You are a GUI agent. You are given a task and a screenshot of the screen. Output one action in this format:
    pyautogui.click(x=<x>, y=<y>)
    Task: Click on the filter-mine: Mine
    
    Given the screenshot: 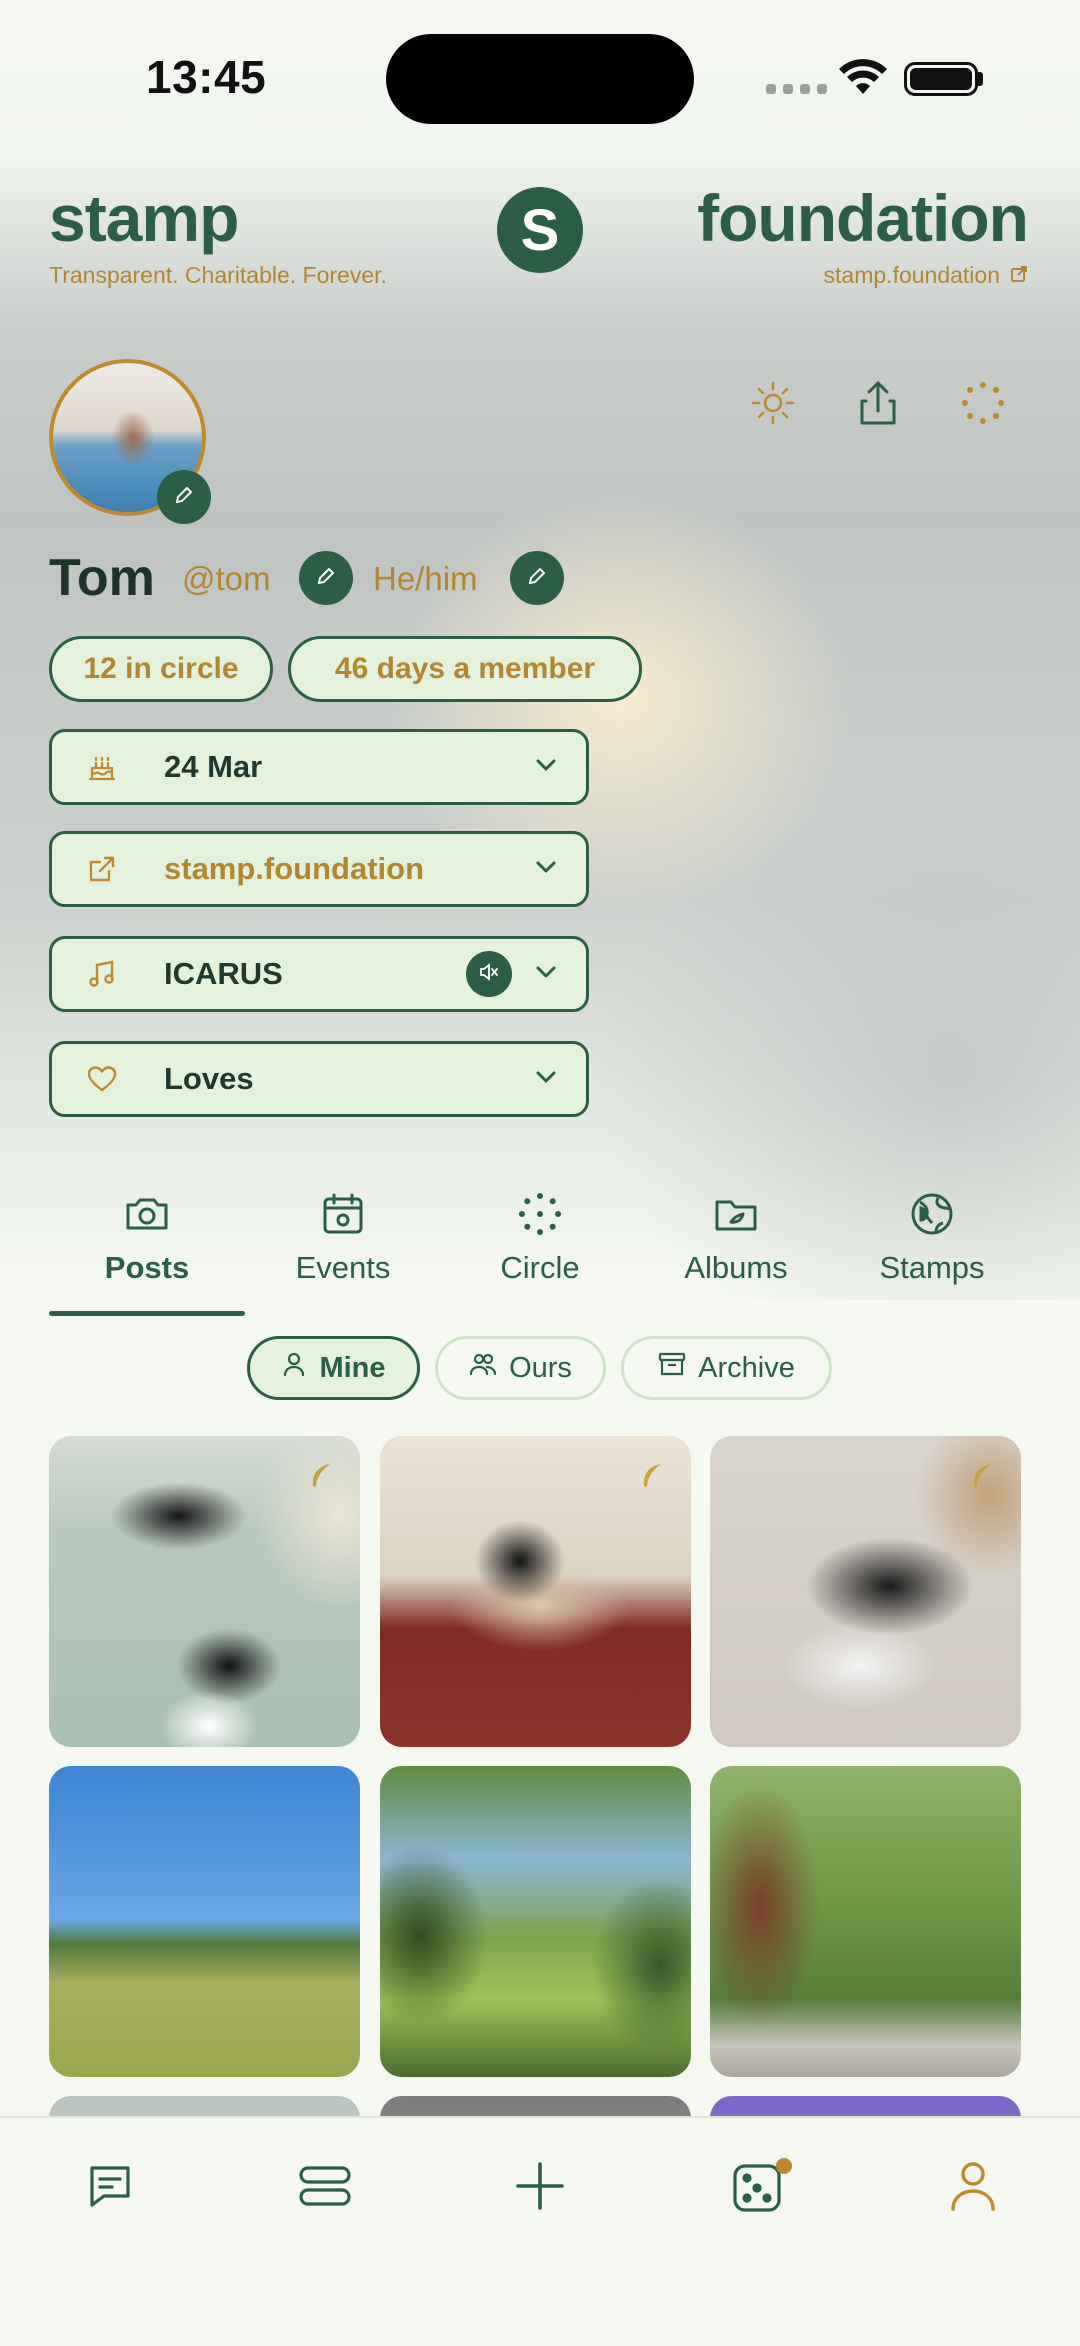 What is the action you would take?
    pyautogui.click(x=333, y=1368)
    